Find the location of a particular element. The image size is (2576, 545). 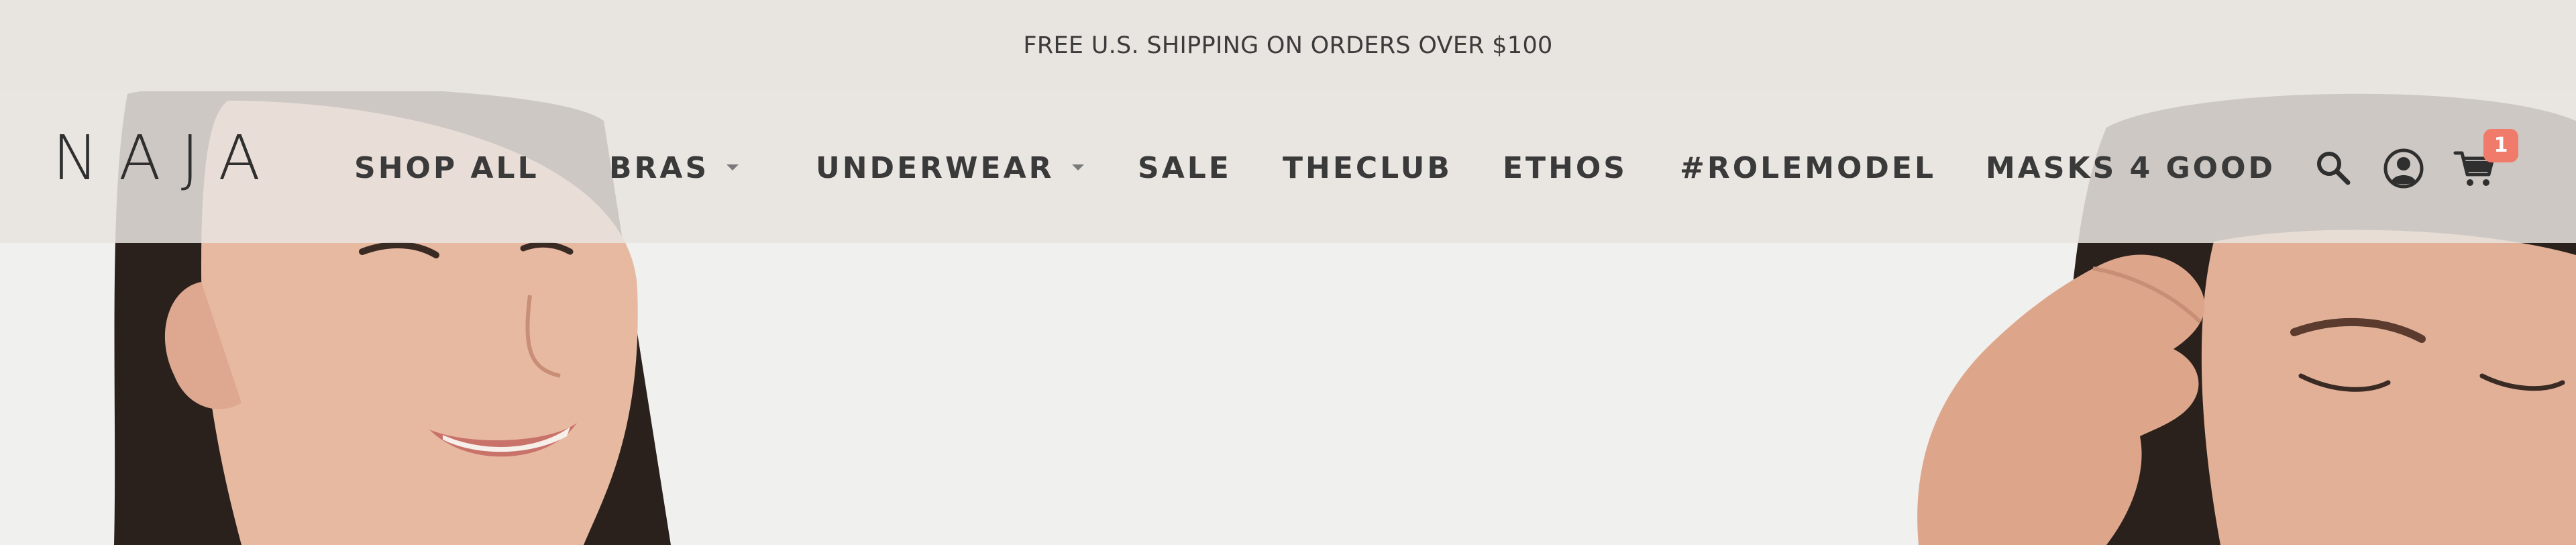

account-icon is located at coordinates (2403, 168).